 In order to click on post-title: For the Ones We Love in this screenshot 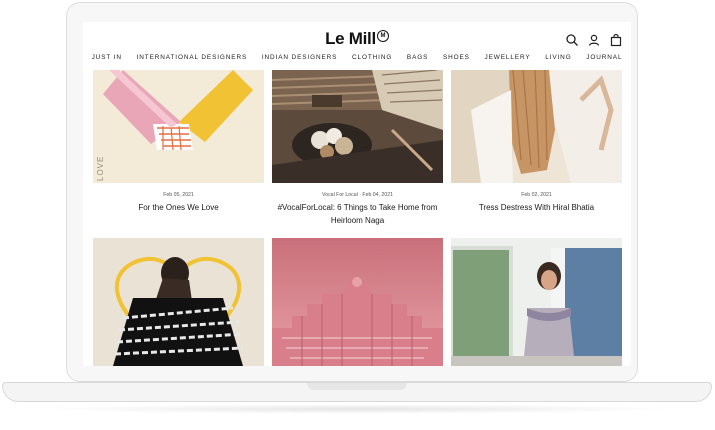, I will do `click(178, 207)`.